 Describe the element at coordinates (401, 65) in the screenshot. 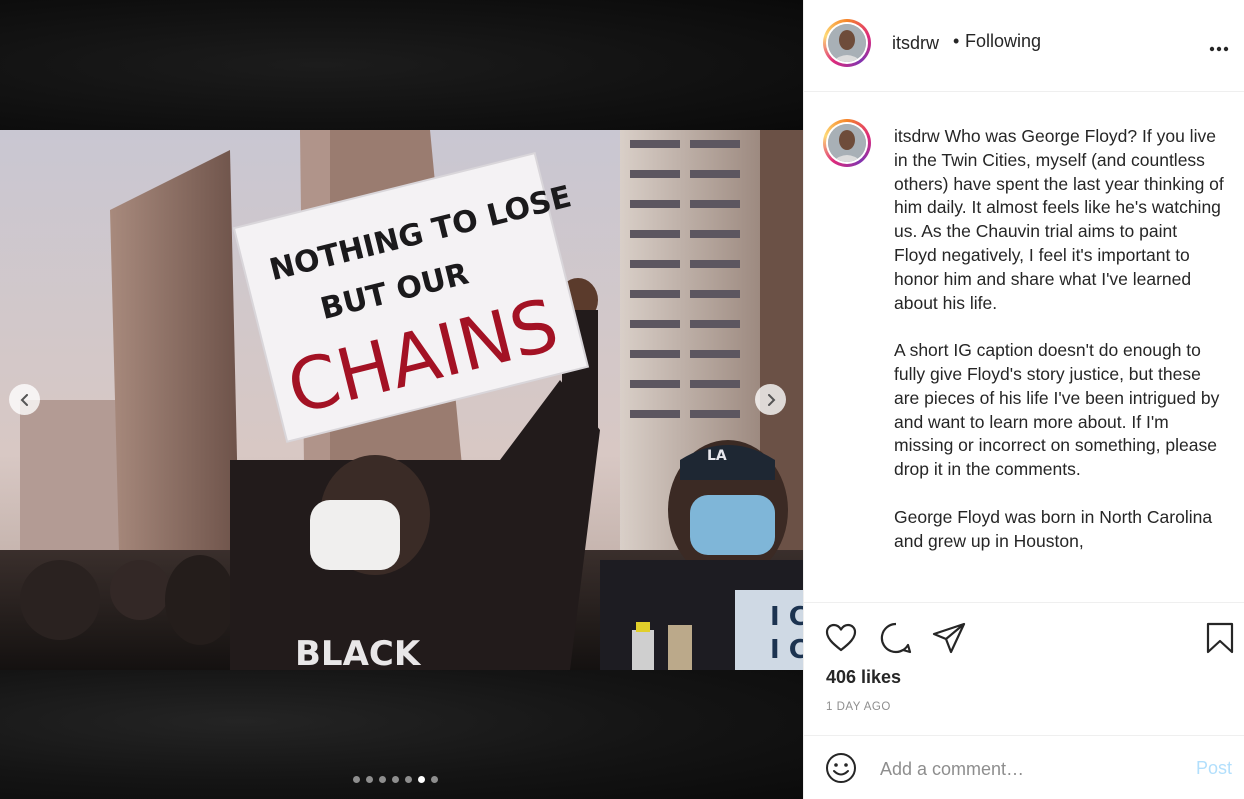

I see `media-background-top` at that location.